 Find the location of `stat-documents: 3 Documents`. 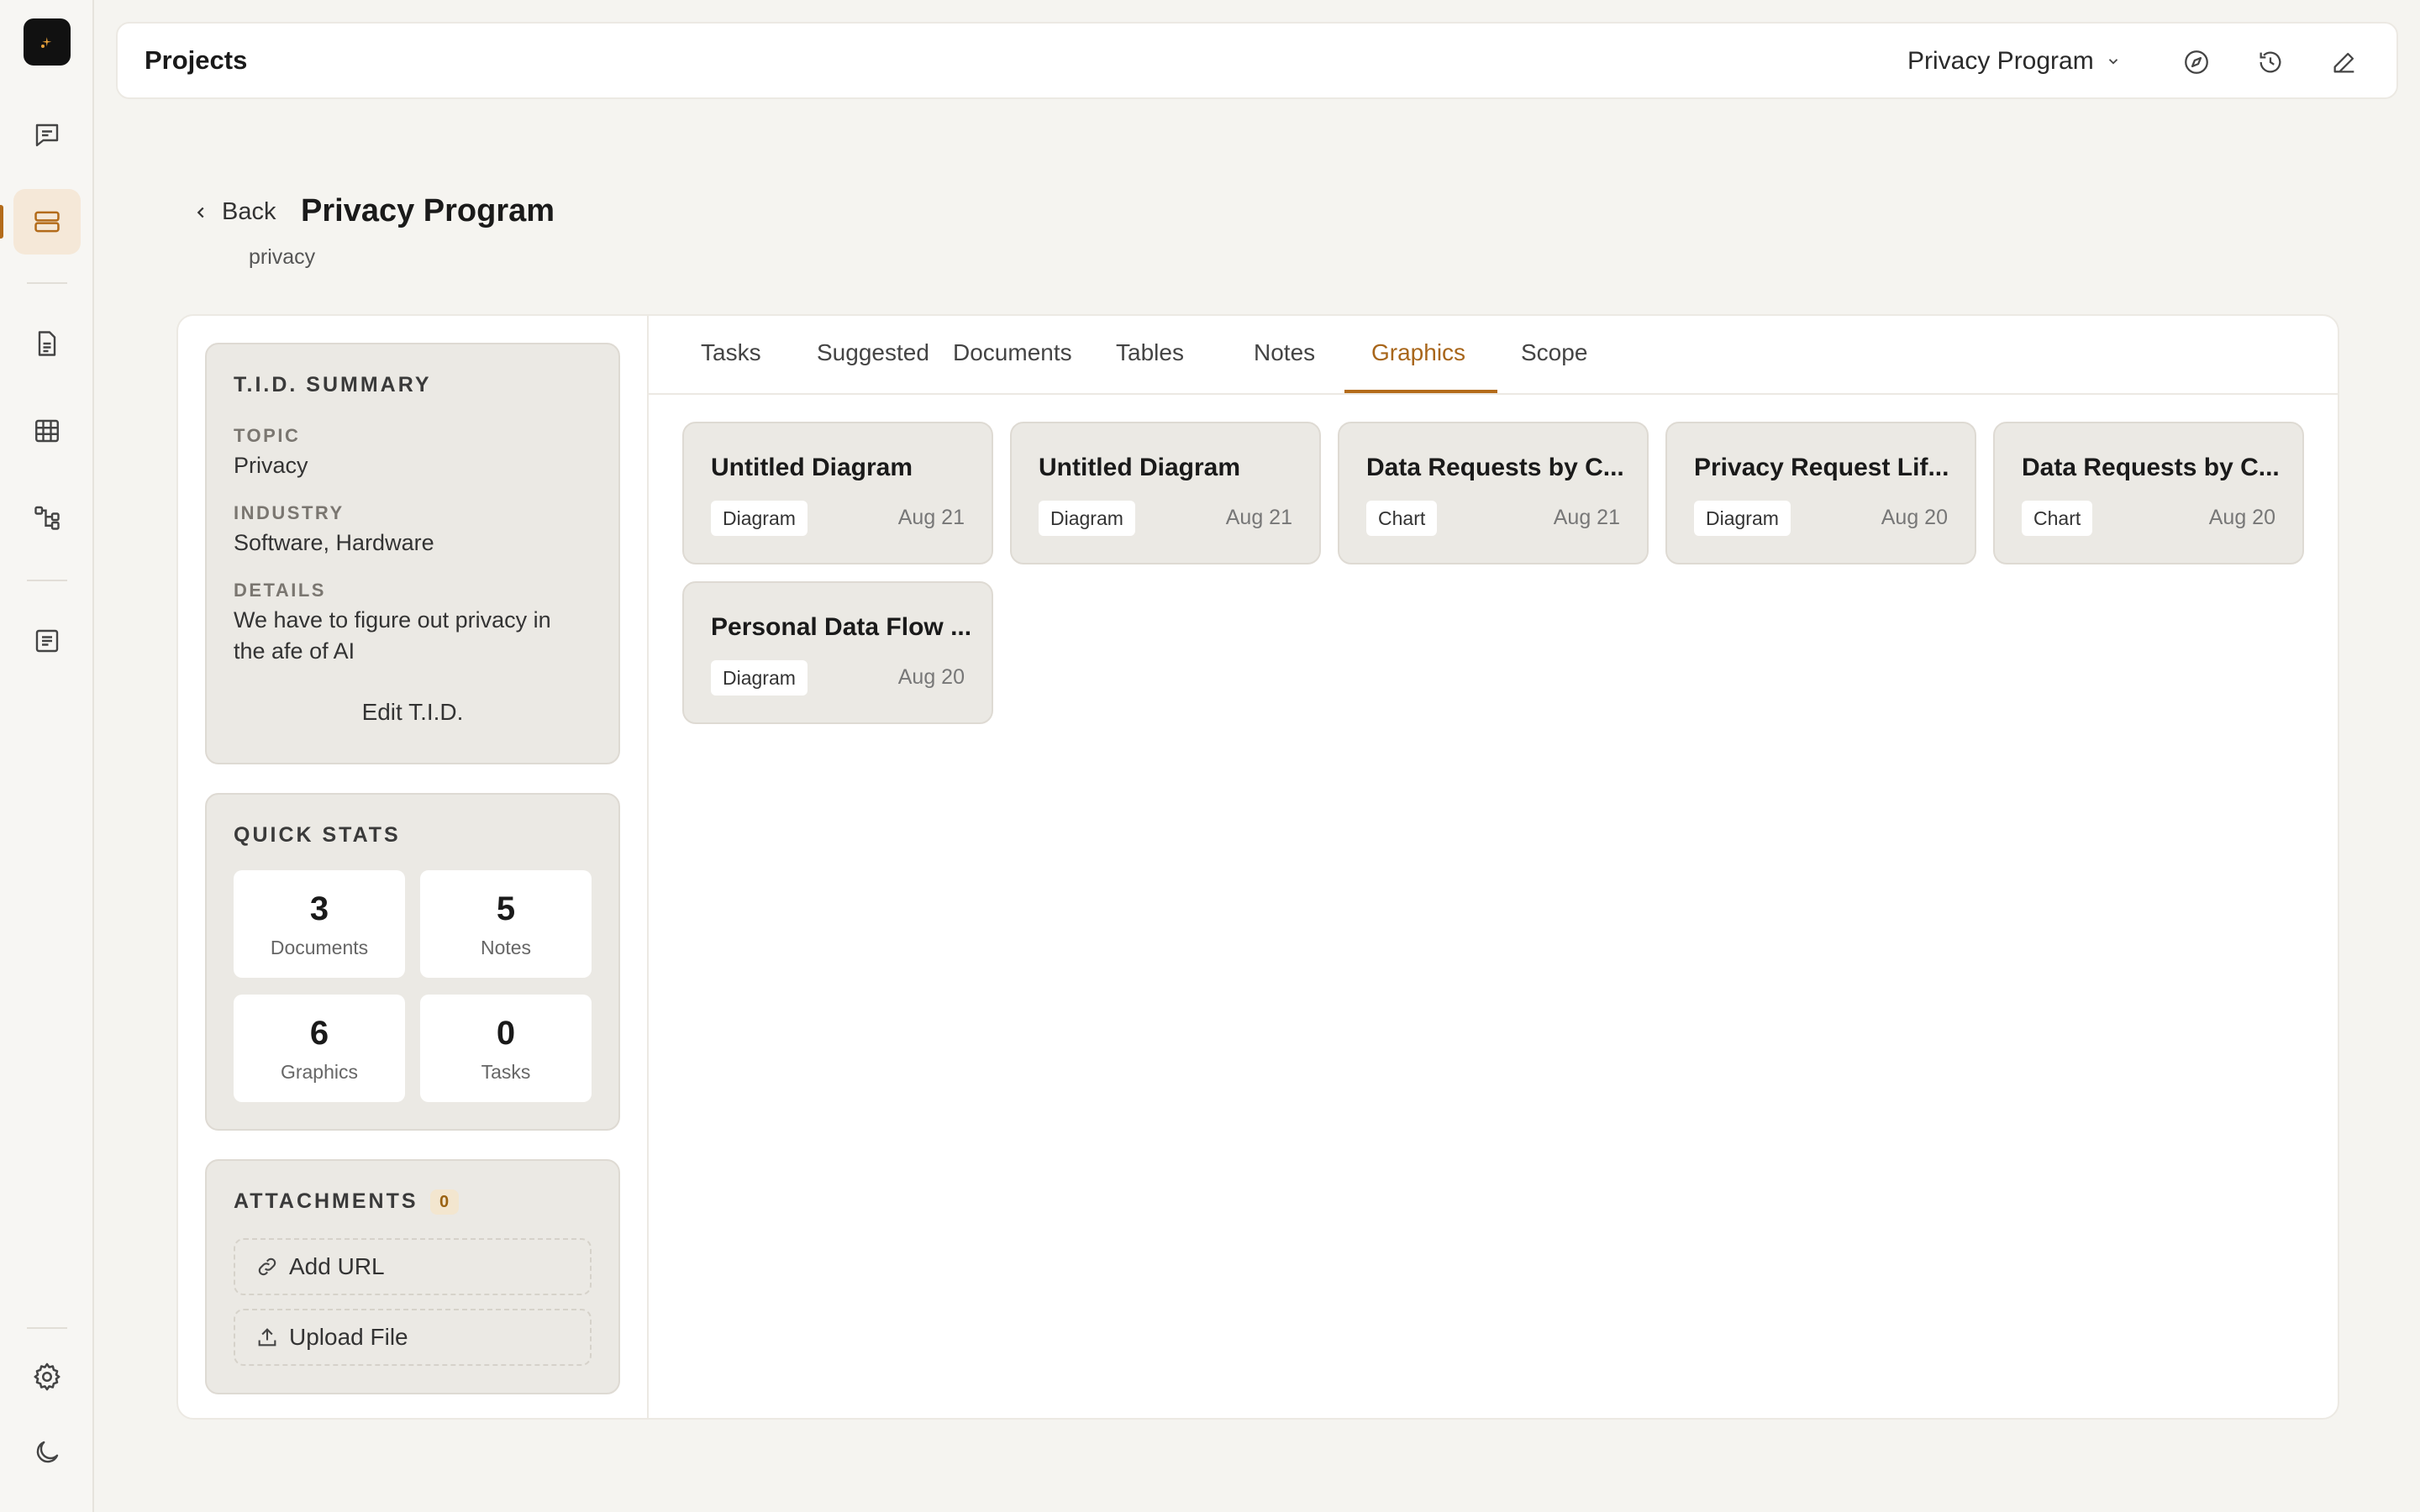

stat-documents: 3 Documents is located at coordinates (319, 924).